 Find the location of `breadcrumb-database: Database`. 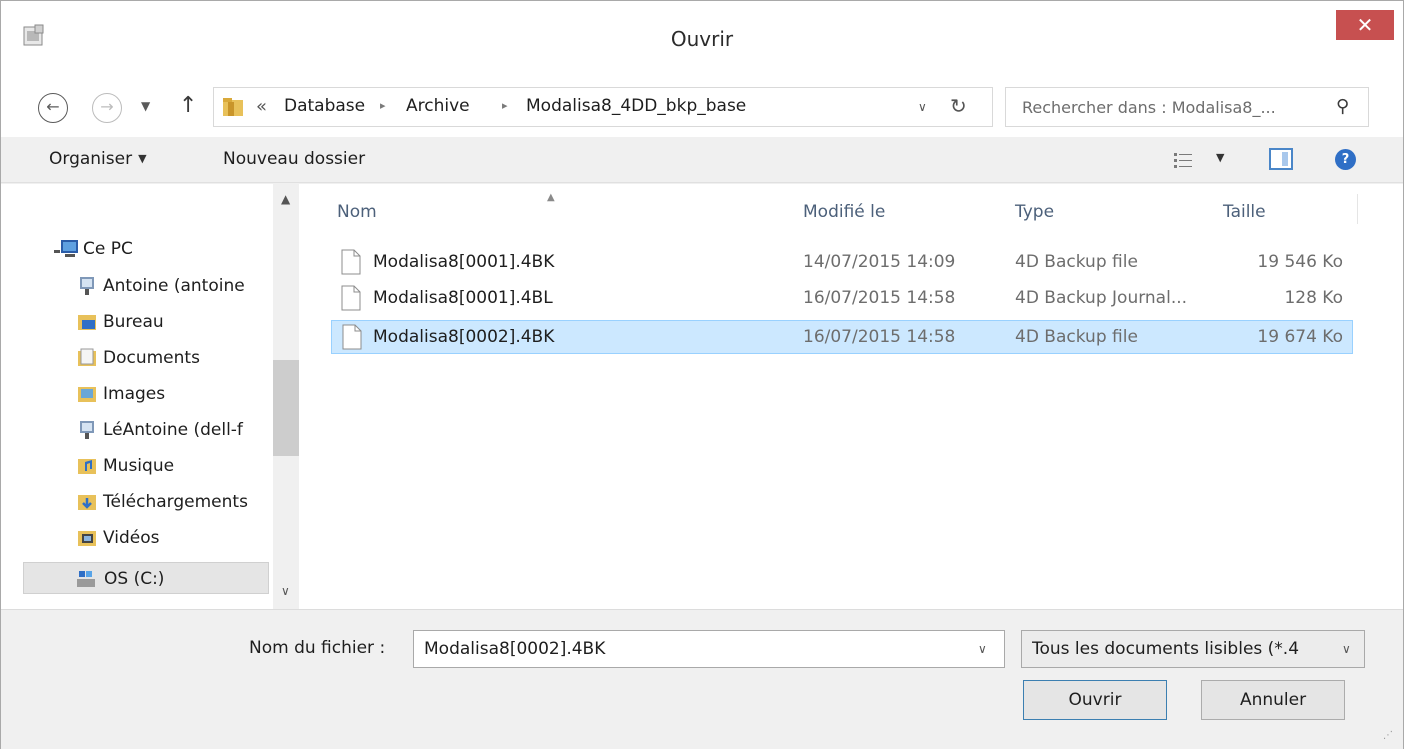

breadcrumb-database: Database is located at coordinates (324, 106).